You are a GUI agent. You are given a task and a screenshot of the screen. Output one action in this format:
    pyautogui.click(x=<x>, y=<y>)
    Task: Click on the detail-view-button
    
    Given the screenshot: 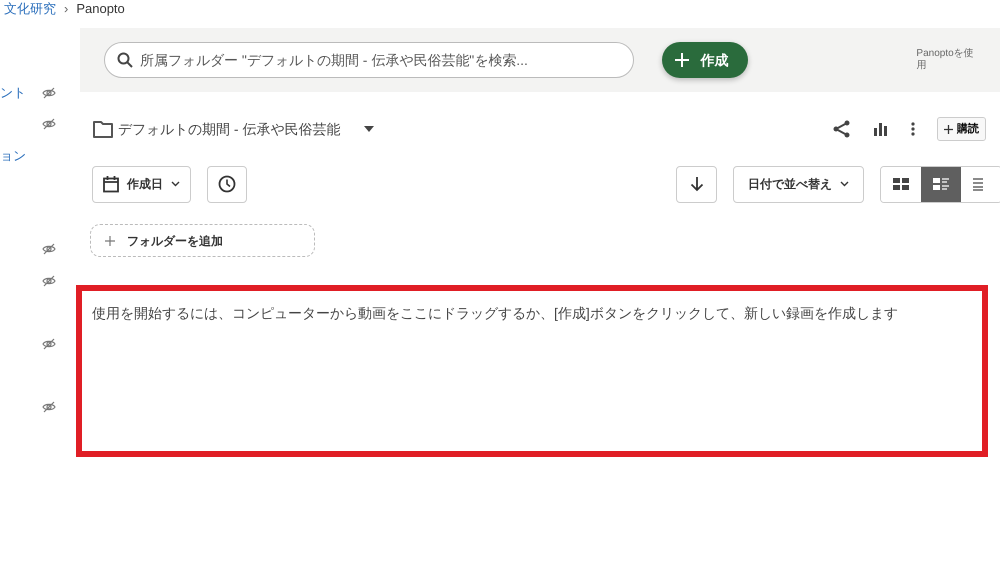 What is the action you would take?
    pyautogui.click(x=941, y=184)
    